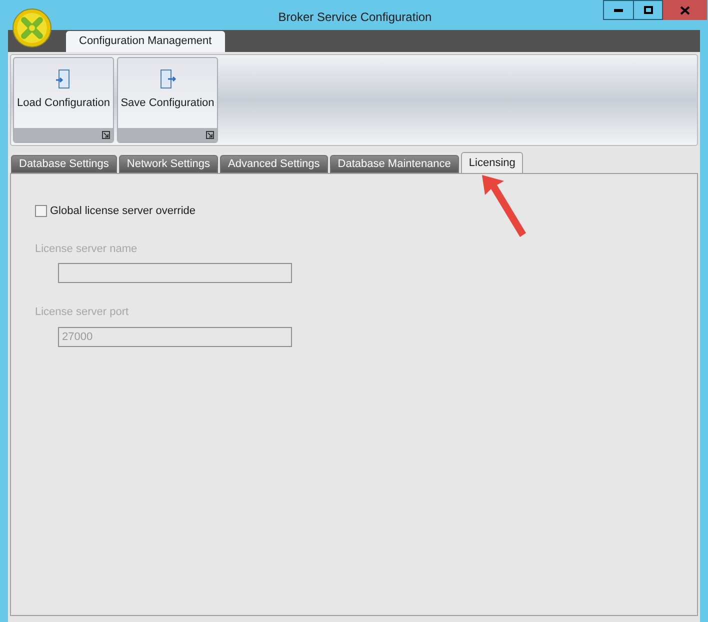 The image size is (708, 622). I want to click on ribbon-tab: Configuration Management, so click(145, 41).